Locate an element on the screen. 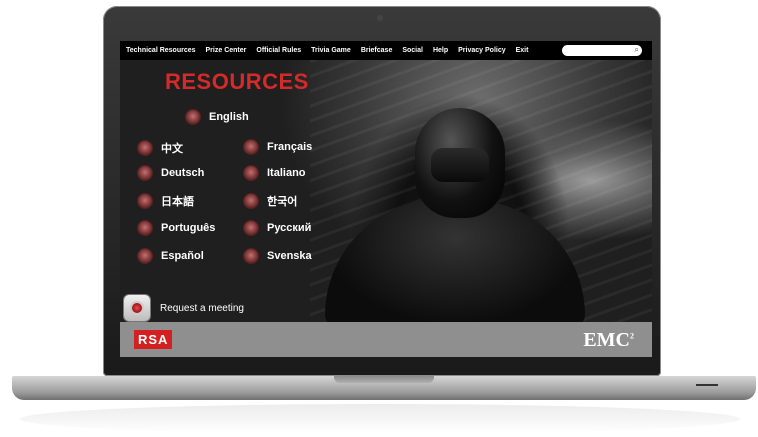 This screenshot has height=437, width=758. nav-official-rules: Official Rules is located at coordinates (278, 50).